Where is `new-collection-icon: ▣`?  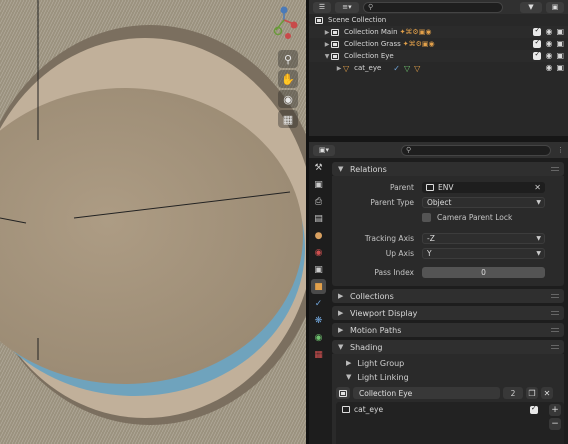 new-collection-icon: ▣ is located at coordinates (555, 7).